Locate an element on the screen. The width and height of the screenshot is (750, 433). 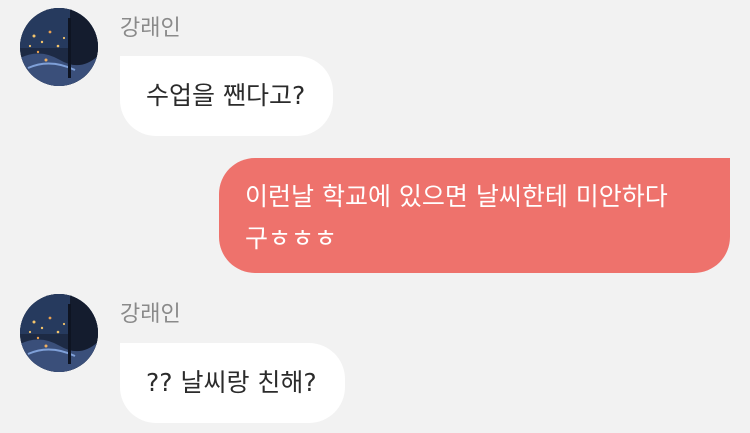
incoming-message-bubble: ?? 날씨랑 친해? is located at coordinates (232, 383).